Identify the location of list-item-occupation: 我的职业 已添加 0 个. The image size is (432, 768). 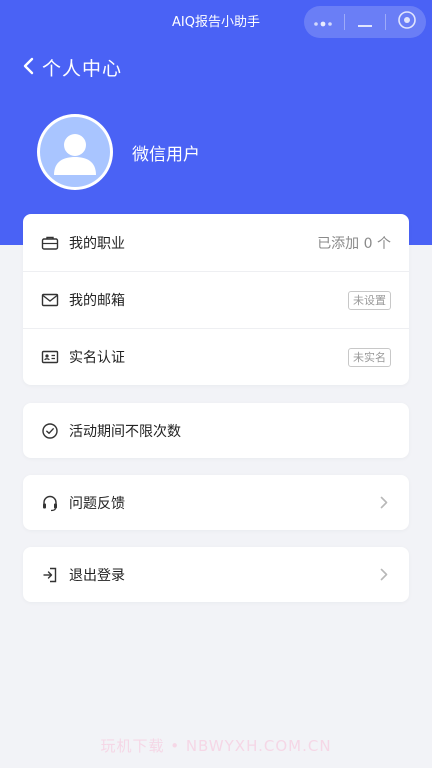
(216, 242).